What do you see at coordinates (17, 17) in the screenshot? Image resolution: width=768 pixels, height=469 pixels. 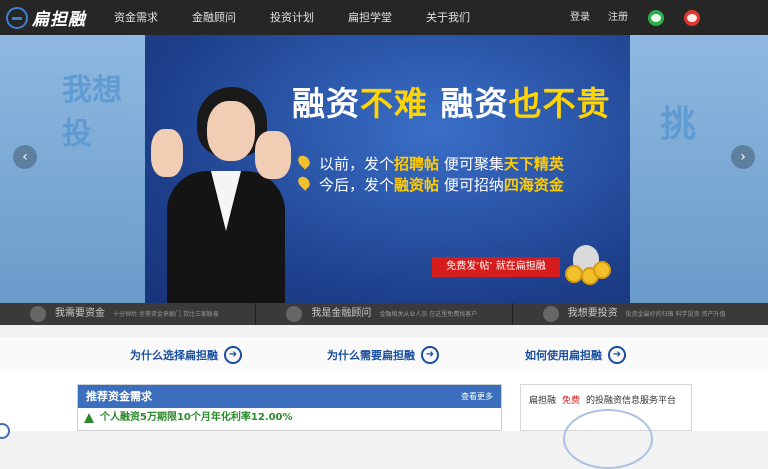 I see `logo-icon` at bounding box center [17, 17].